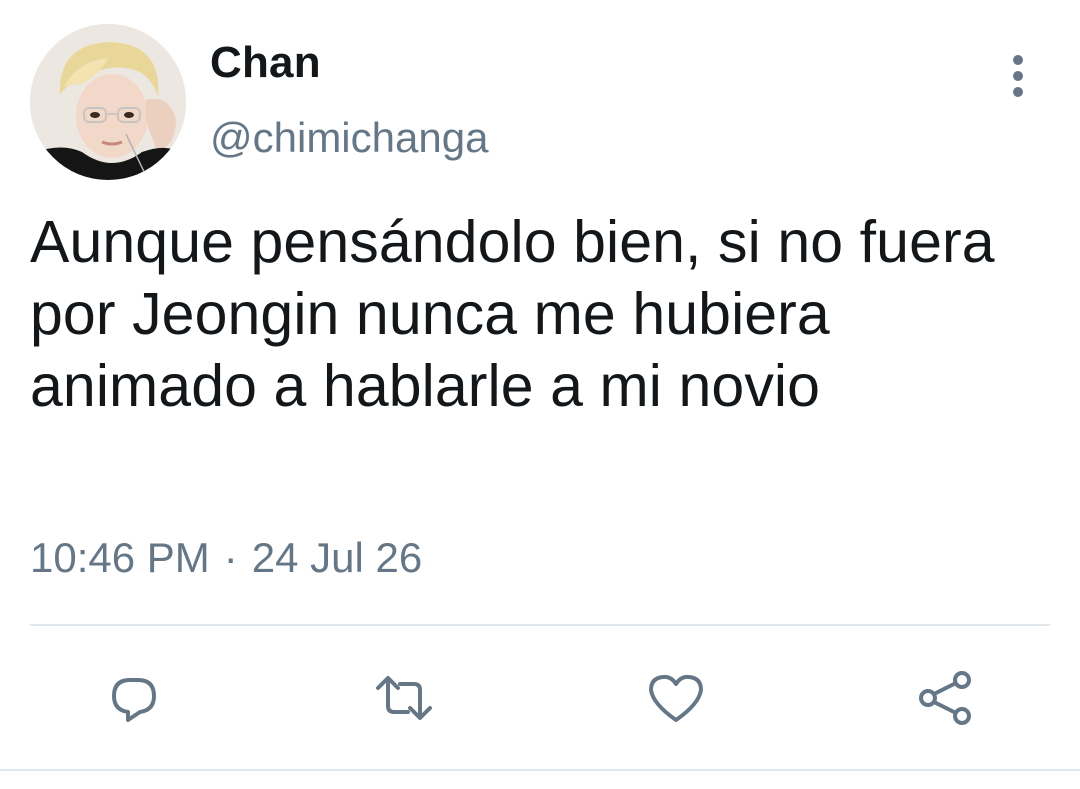 This screenshot has width=1080, height=789. I want to click on more-options-button, so click(1018, 76).